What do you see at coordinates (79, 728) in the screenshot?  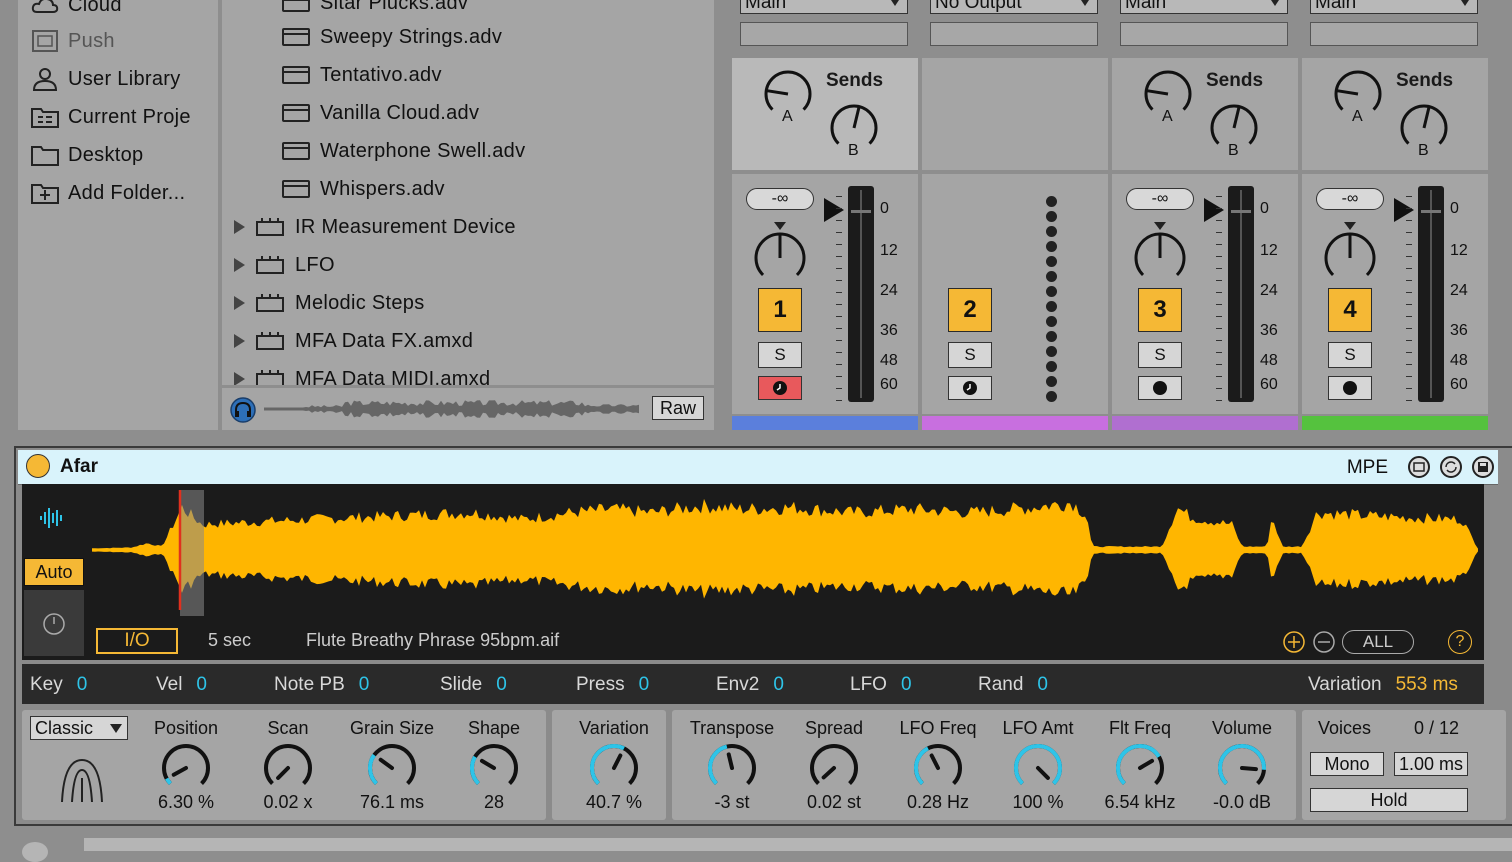 I see `mode-select: Classic` at bounding box center [79, 728].